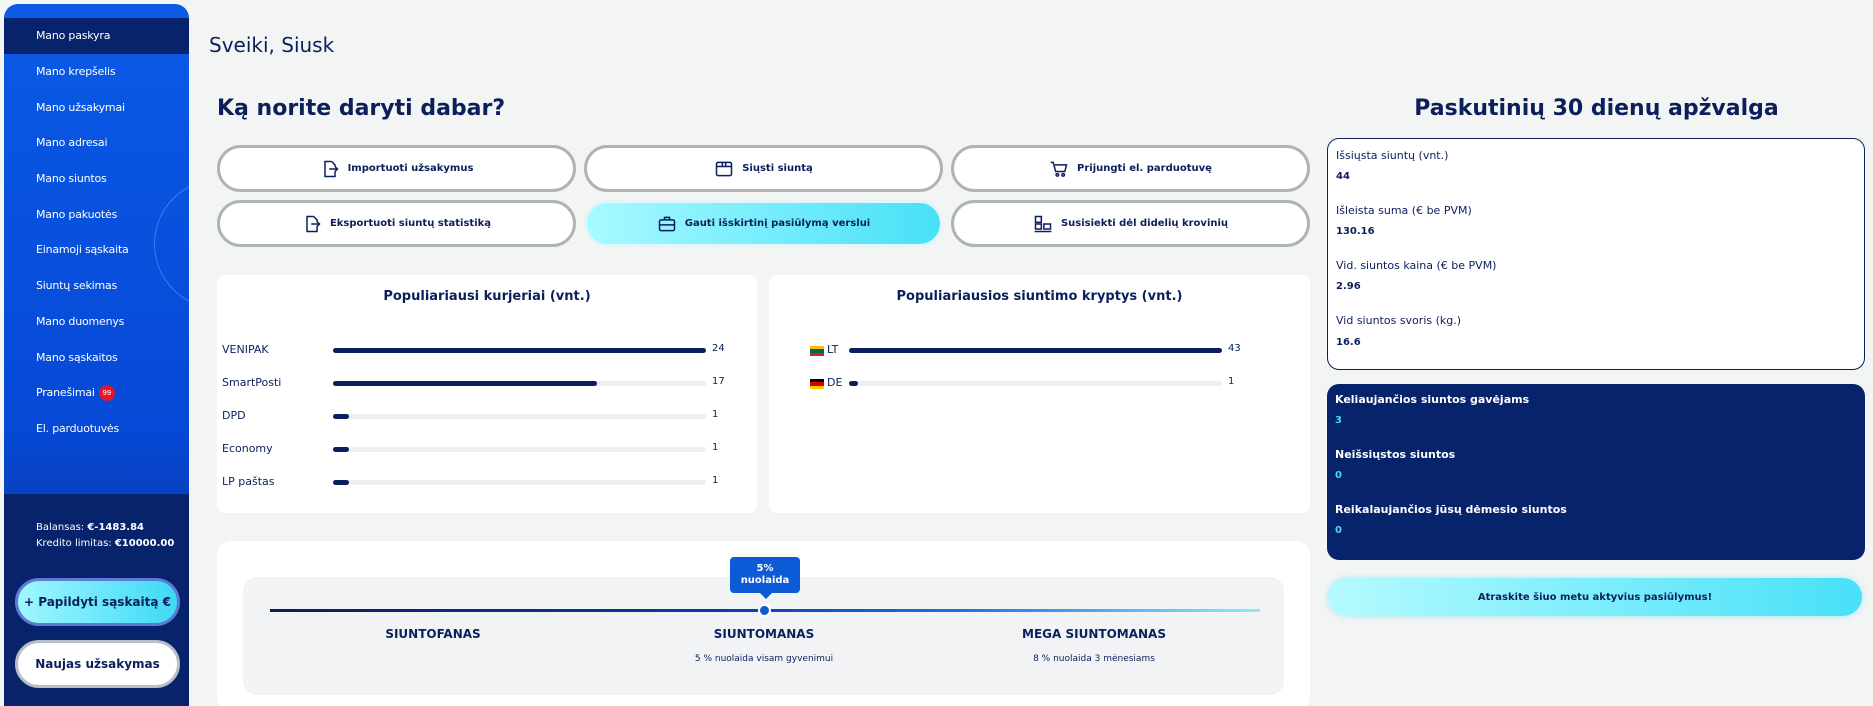 This screenshot has height=706, width=1873. What do you see at coordinates (76, 72) in the screenshot?
I see `sidebar-item-label: Mano krepšelis` at bounding box center [76, 72].